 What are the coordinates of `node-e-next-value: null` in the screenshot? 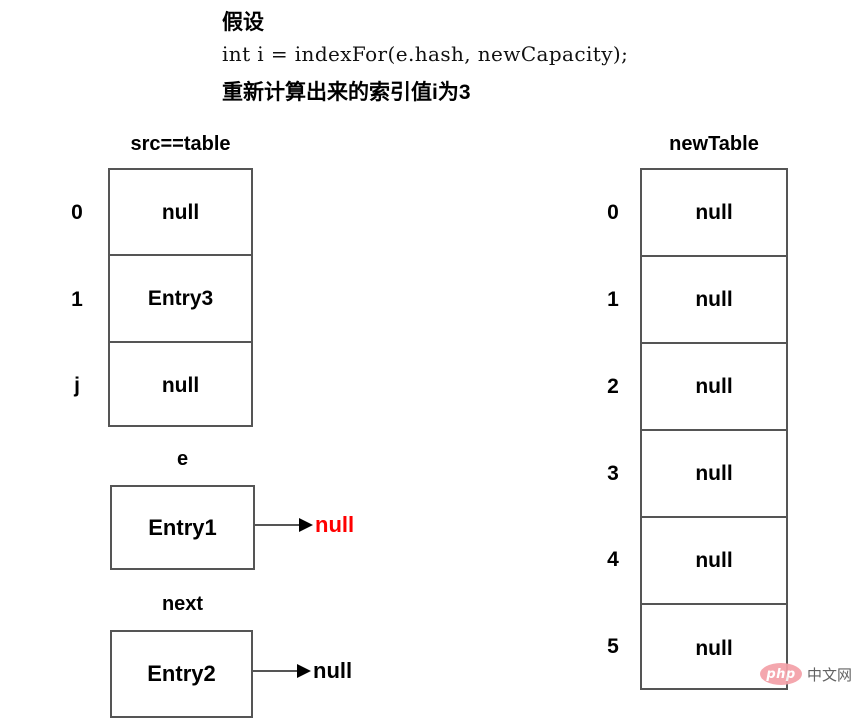 It's located at (335, 524).